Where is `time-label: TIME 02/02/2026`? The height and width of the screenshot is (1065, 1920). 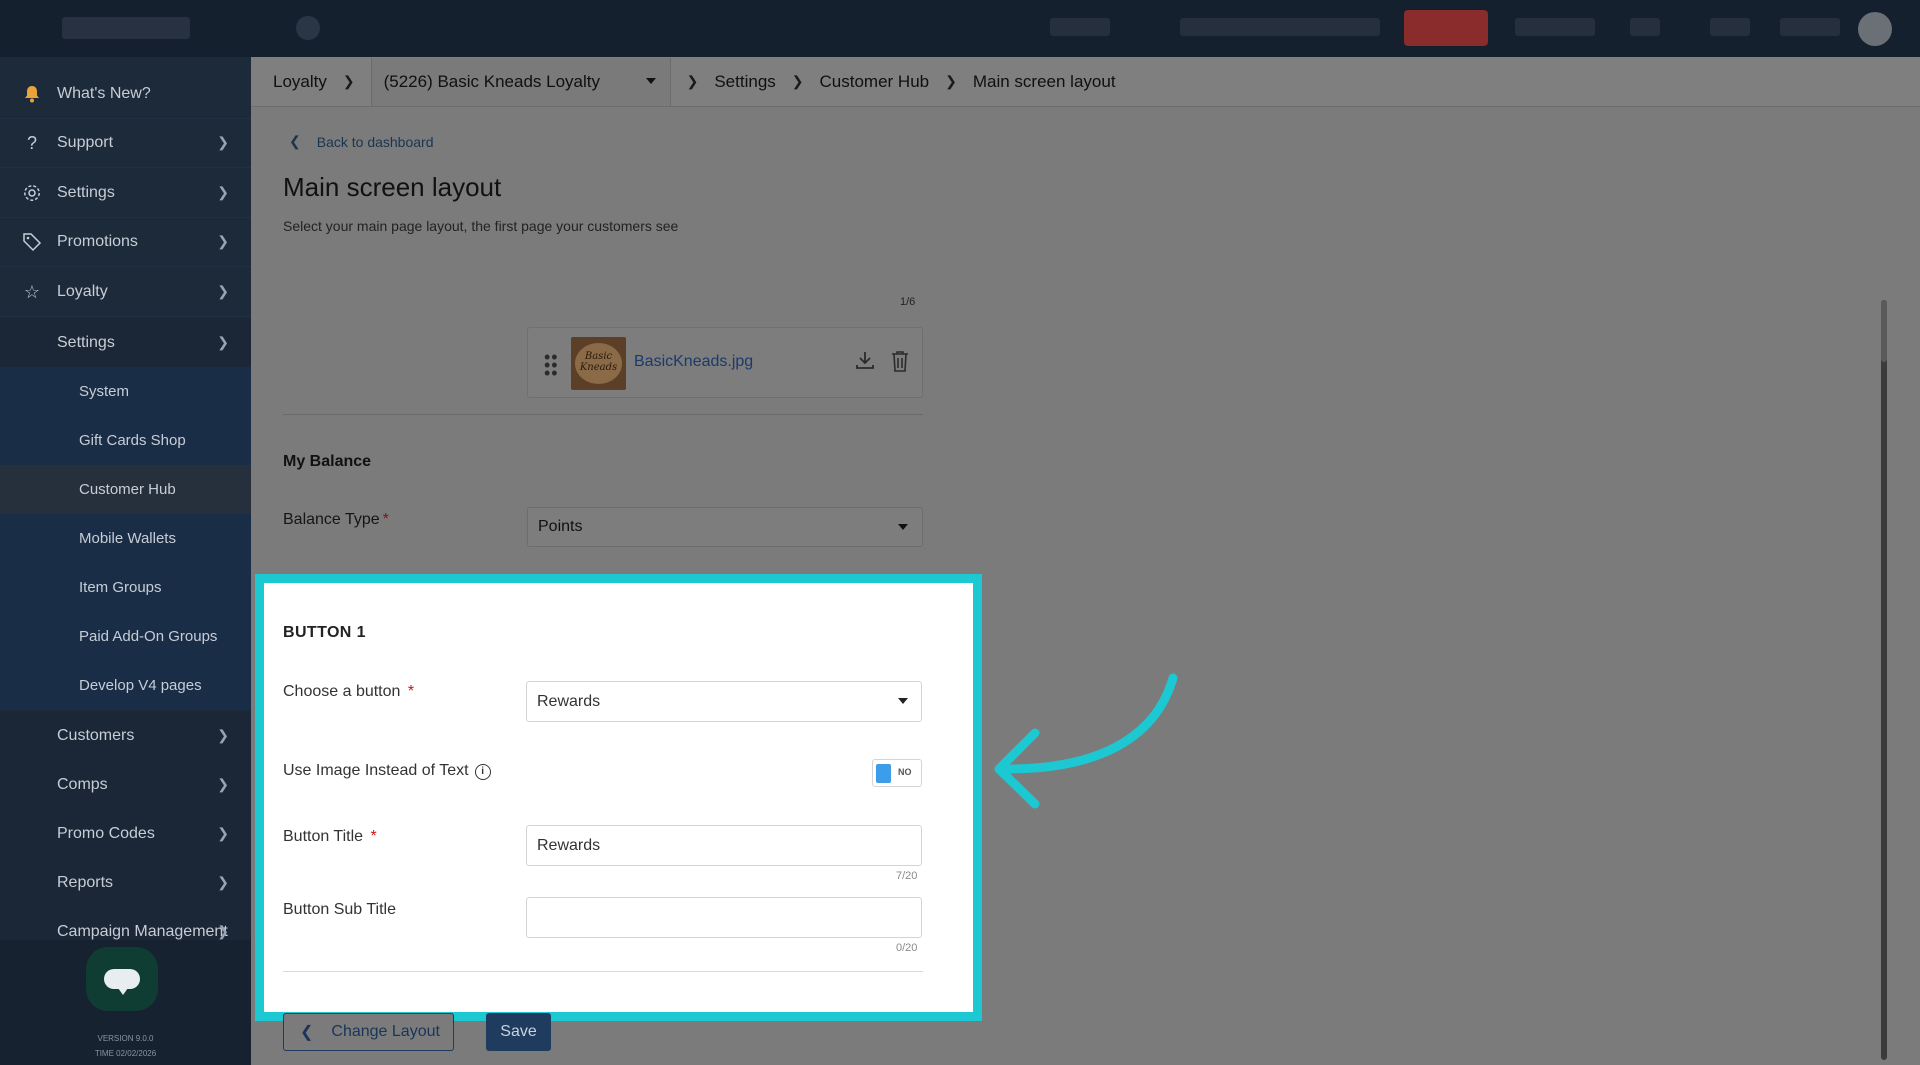
time-label: TIME 02/02/2026 is located at coordinates (125, 1053).